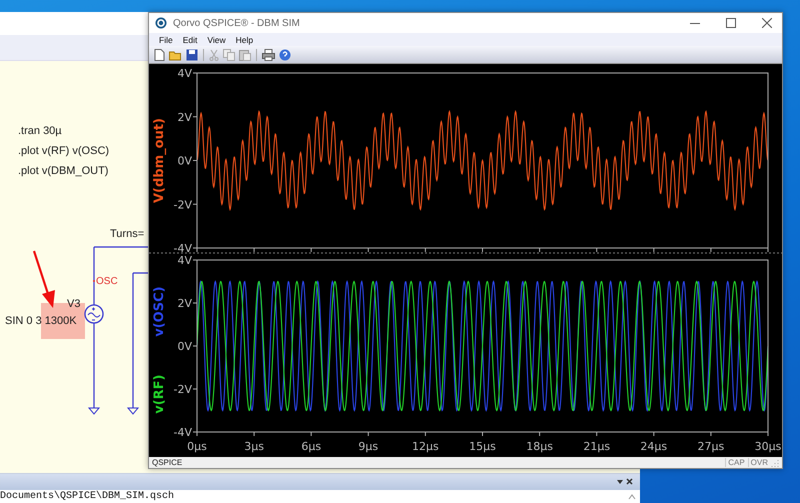  Describe the element at coordinates (73, 304) in the screenshot. I see `source-name: V3` at that location.